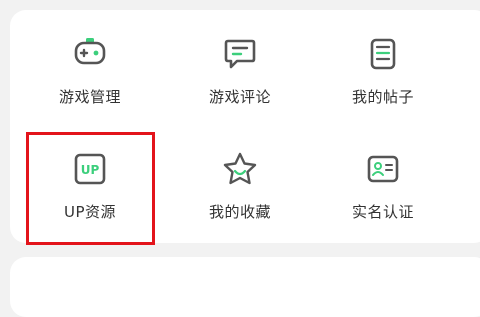 The height and width of the screenshot is (317, 480). I want to click on menu-item-label: 游戏评论, so click(239, 97).